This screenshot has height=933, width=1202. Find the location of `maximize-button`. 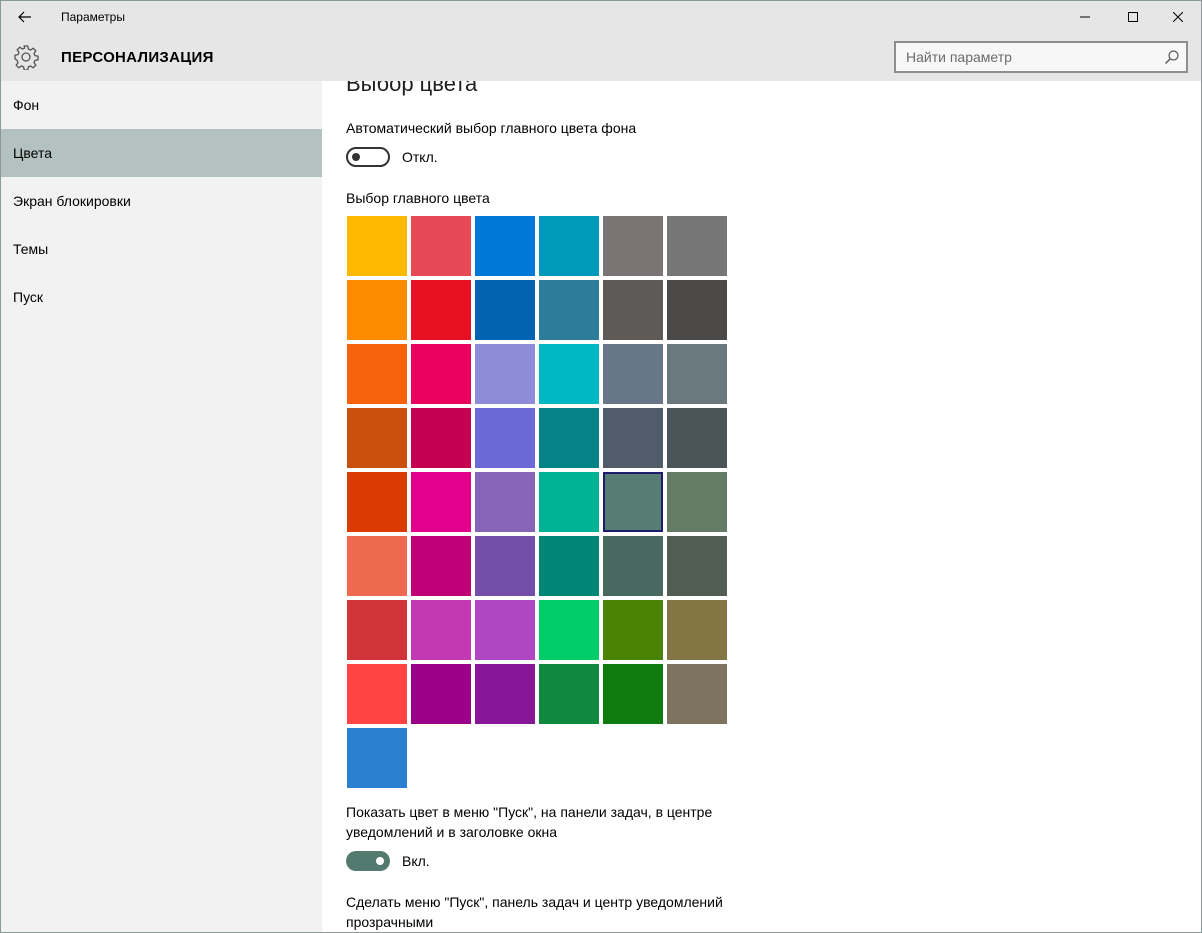

maximize-button is located at coordinates (1133, 17).